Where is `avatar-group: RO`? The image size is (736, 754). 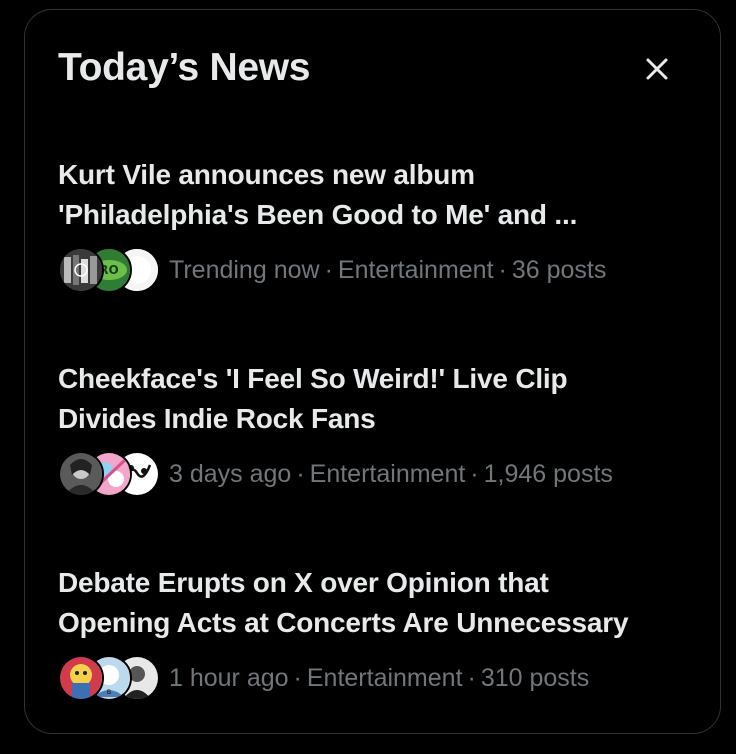
avatar-group: RO is located at coordinates (109, 270).